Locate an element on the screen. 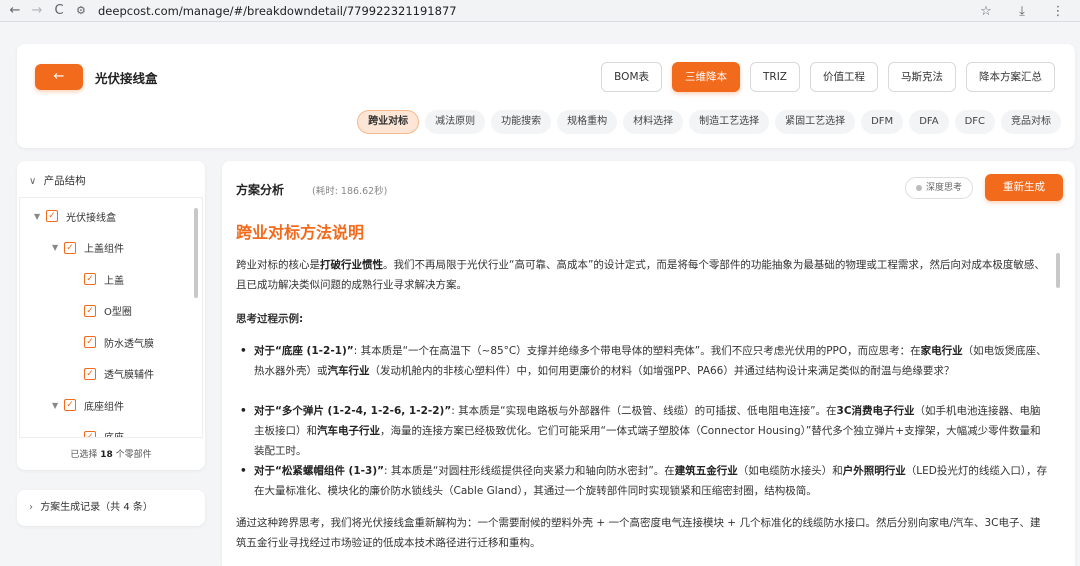 The image size is (1080, 566). product-structure-header: ∨ 产品结构 is located at coordinates (57, 180).